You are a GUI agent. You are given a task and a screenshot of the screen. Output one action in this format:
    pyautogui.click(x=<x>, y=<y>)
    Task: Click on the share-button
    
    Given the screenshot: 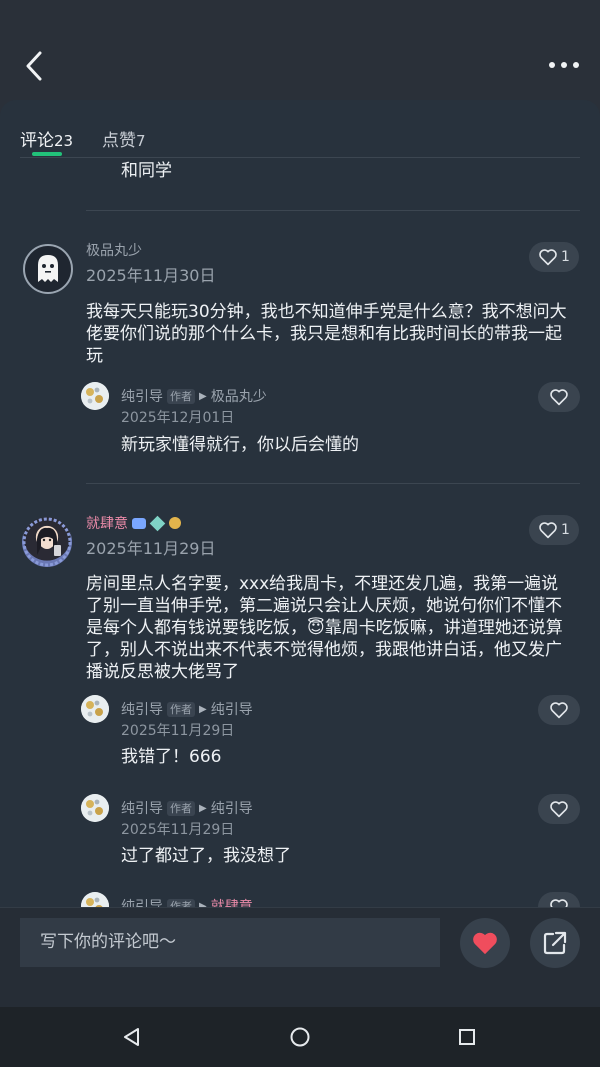 What is the action you would take?
    pyautogui.click(x=555, y=943)
    